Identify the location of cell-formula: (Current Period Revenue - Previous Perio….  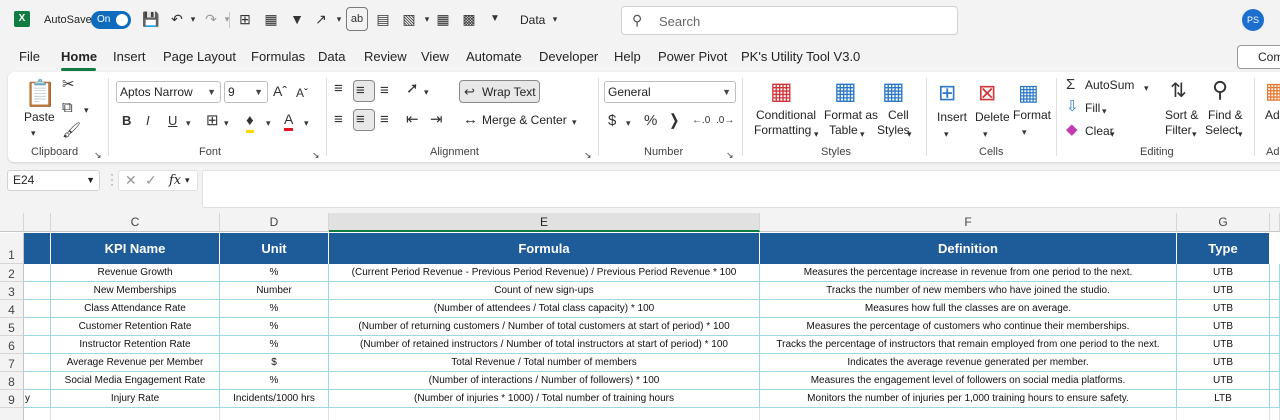
(544, 273).